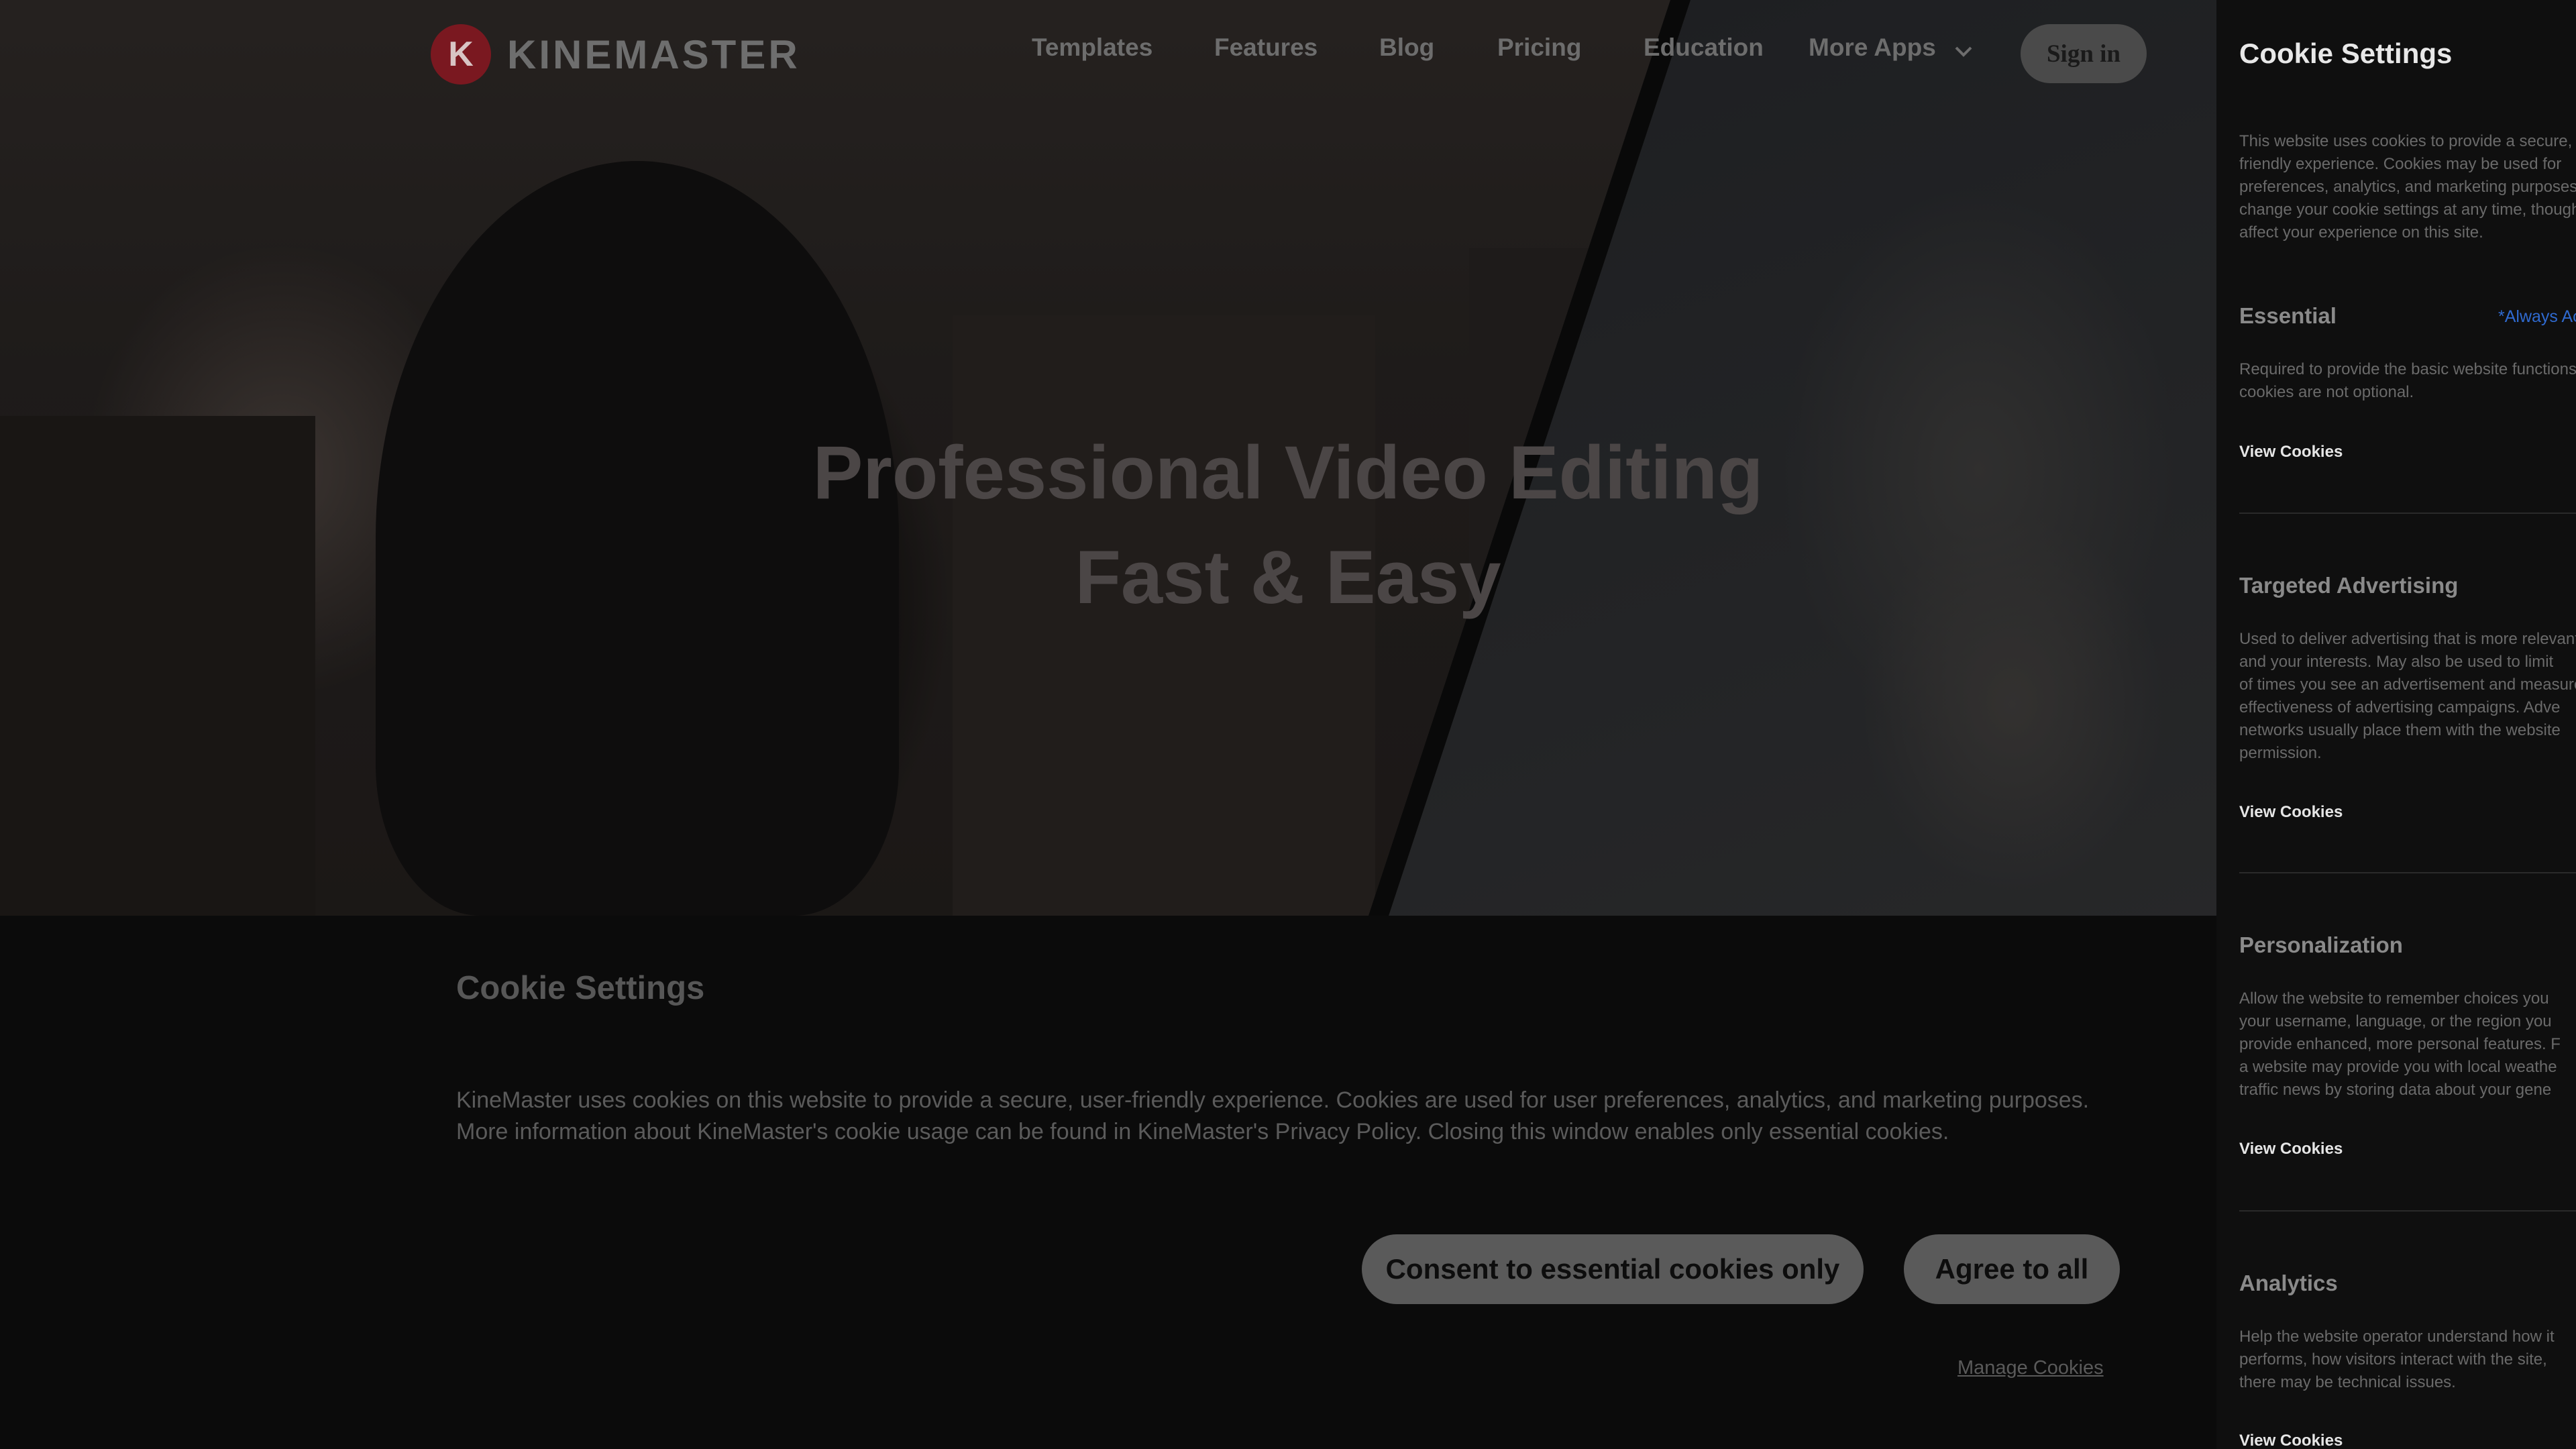 The width and height of the screenshot is (2576, 1449). What do you see at coordinates (2291, 1149) in the screenshot?
I see `view-cookies-personalization: View Cookies` at bounding box center [2291, 1149].